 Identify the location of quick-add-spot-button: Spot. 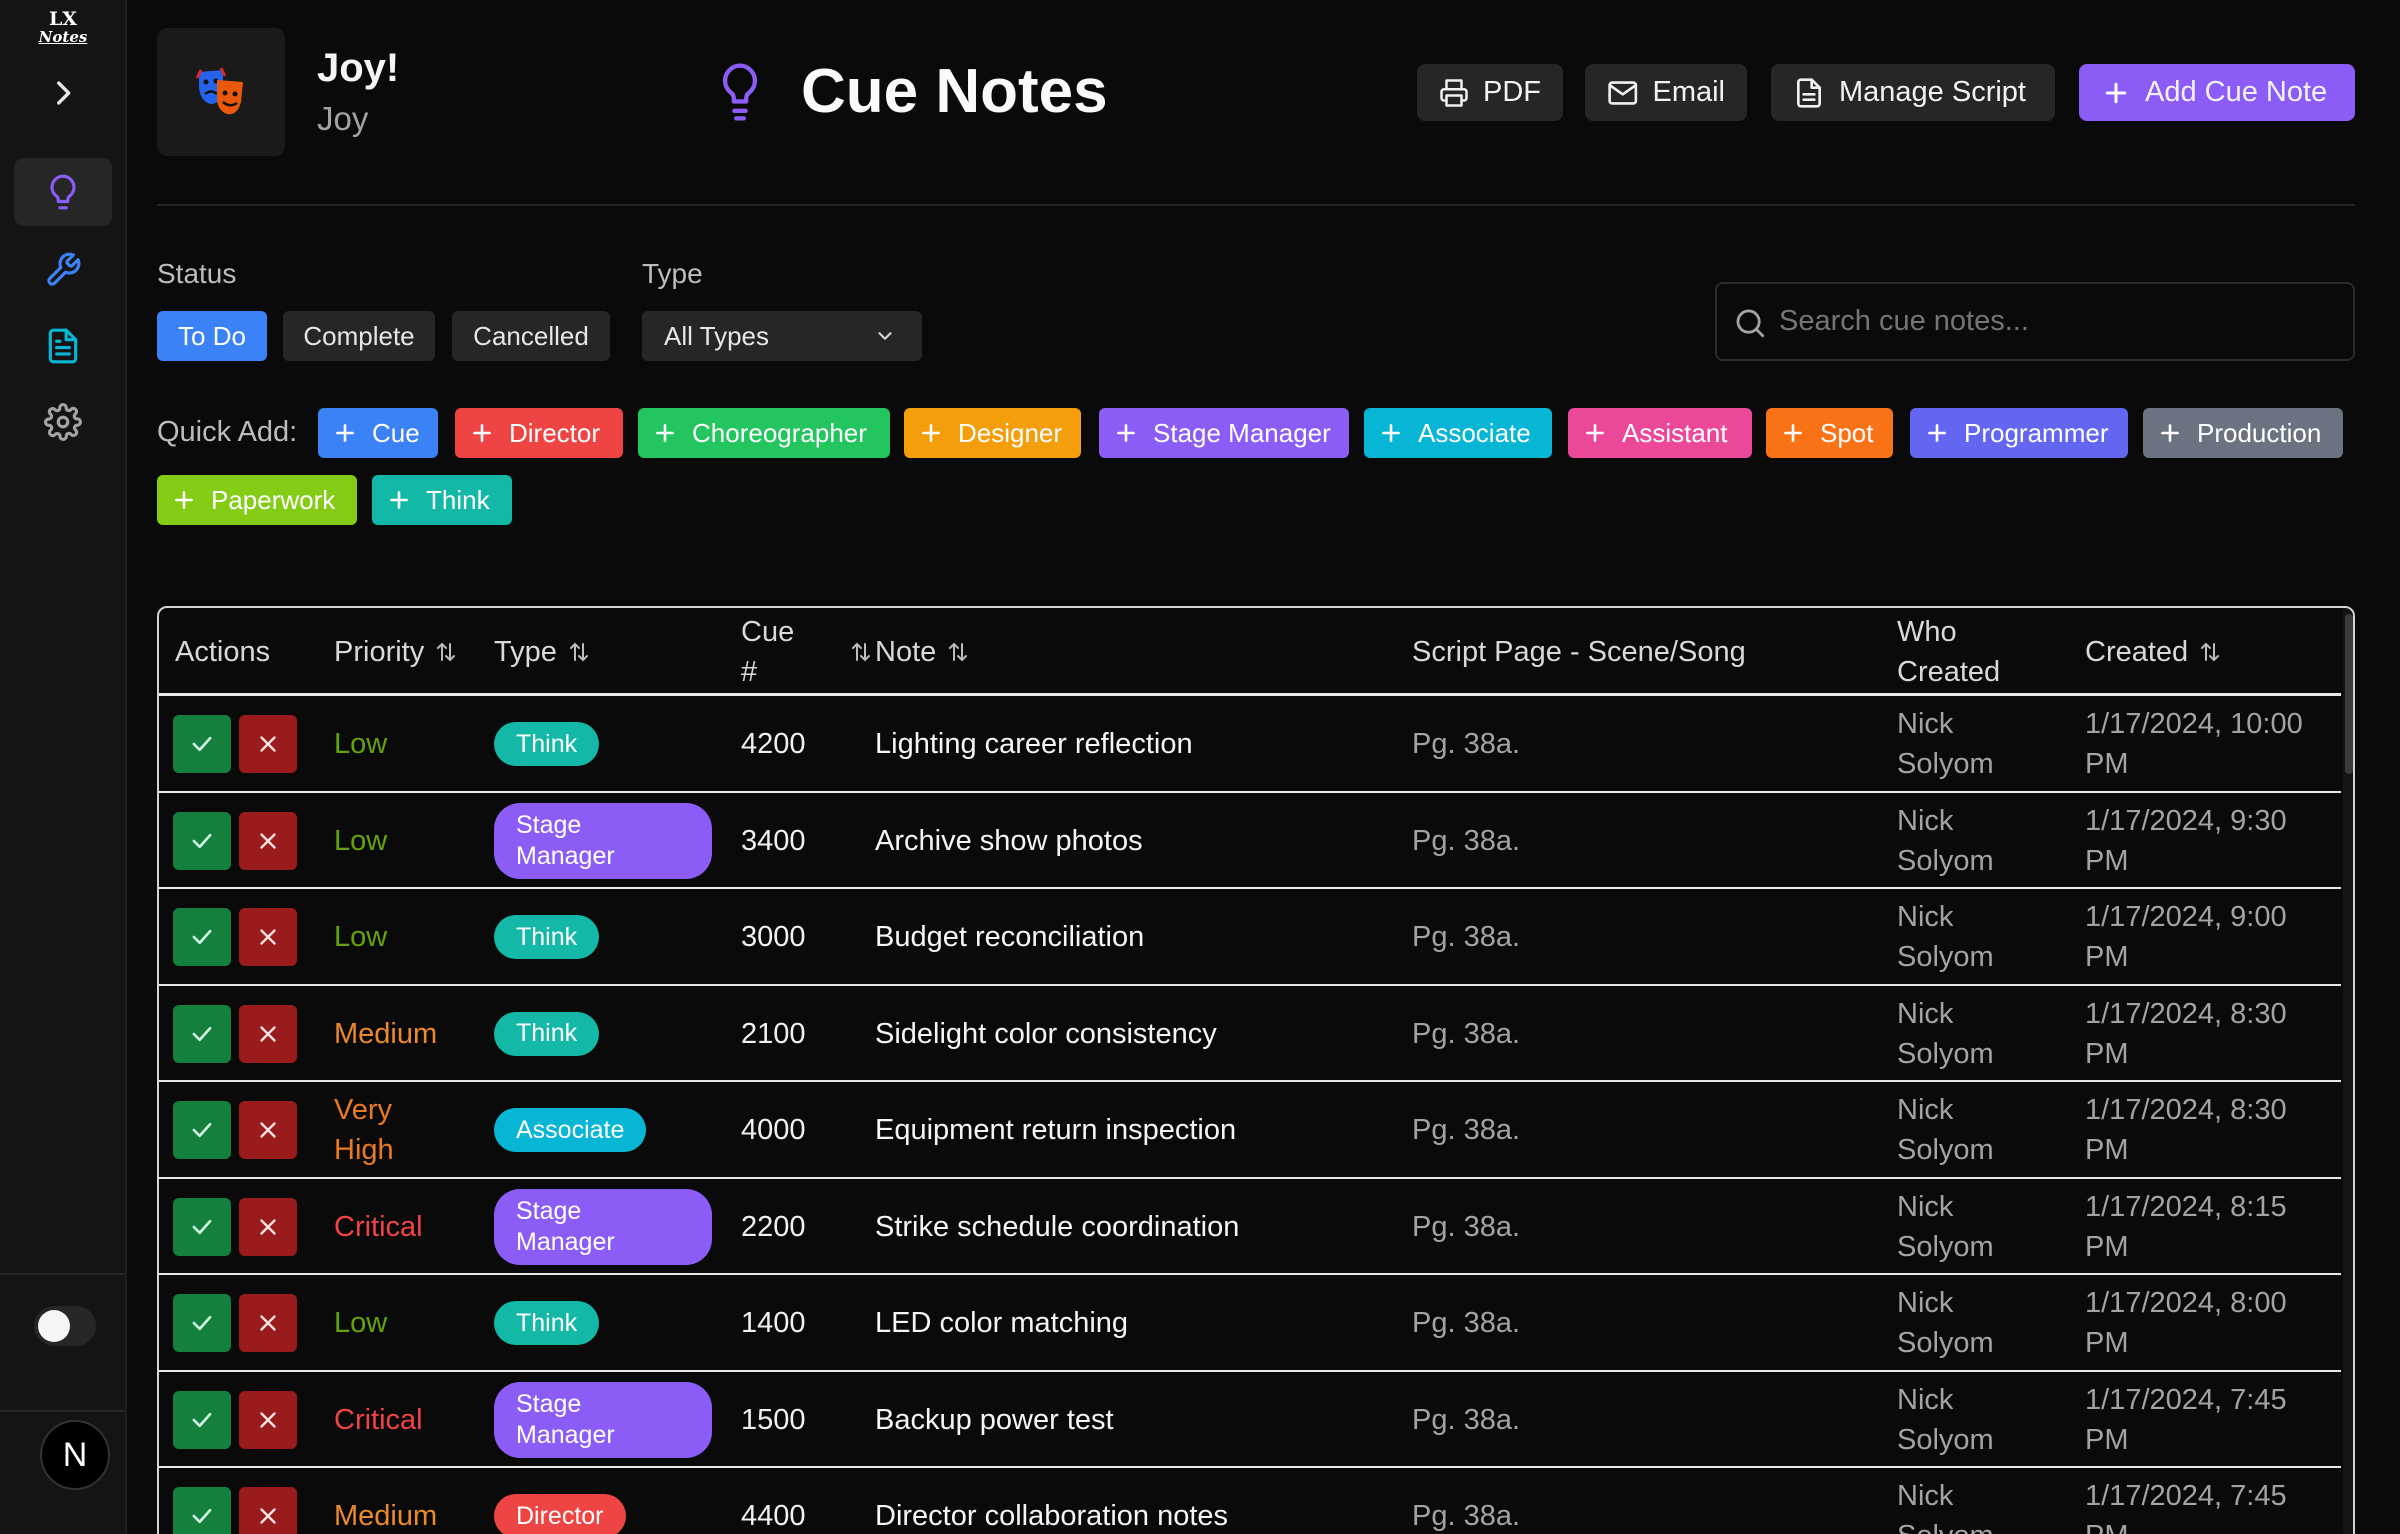
(1829, 433).